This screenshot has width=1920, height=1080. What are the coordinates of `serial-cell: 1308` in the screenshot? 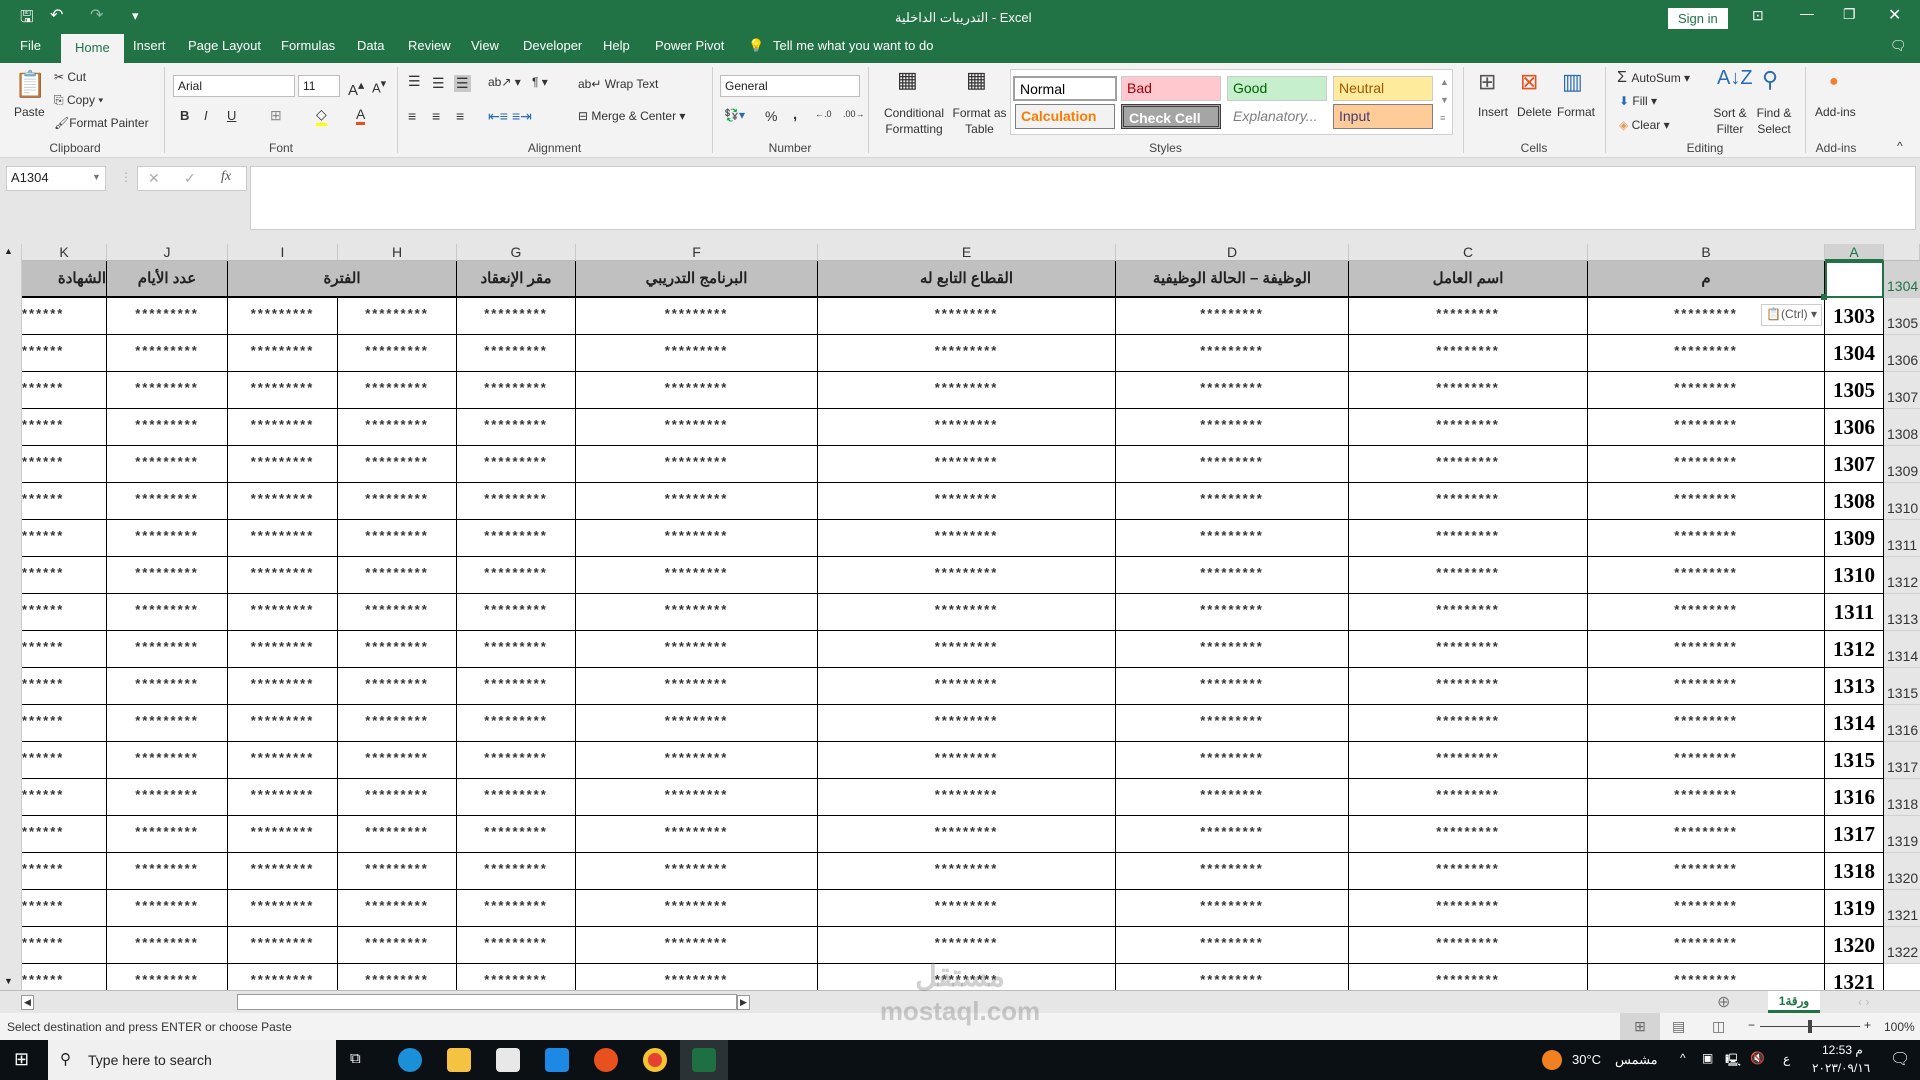 It's located at (1854, 501).